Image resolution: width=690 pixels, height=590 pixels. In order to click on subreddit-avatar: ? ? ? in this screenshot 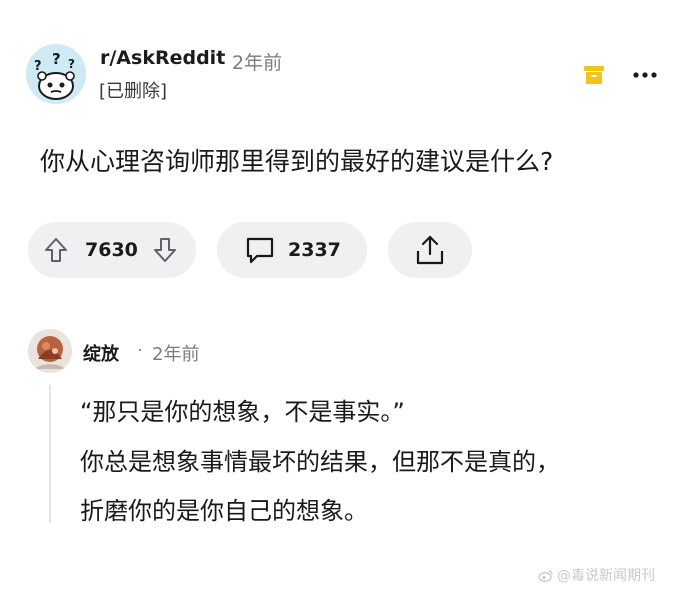, I will do `click(56, 74)`.